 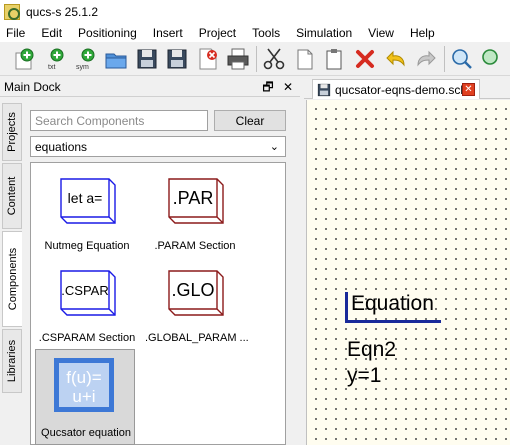 I want to click on new-text-icon: txt, so click(x=56, y=59).